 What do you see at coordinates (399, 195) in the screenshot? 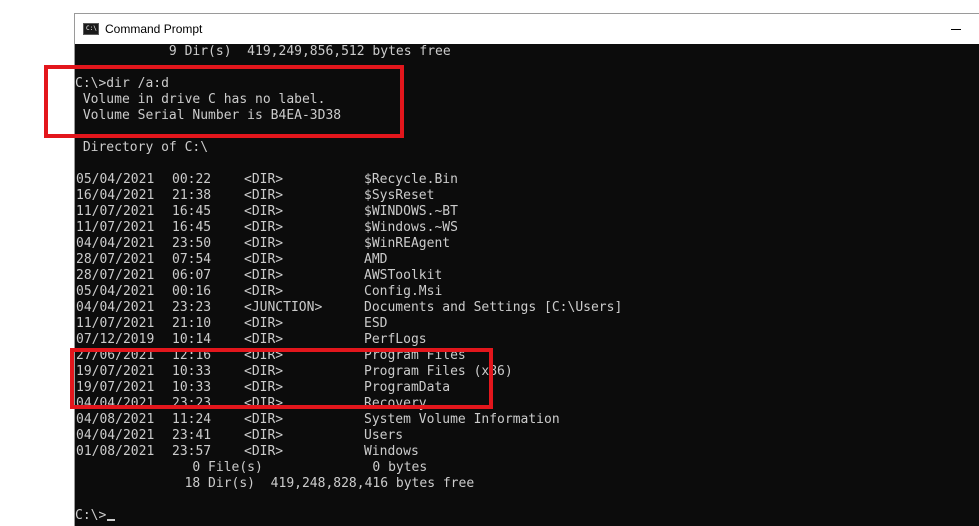
I see `entry-name: $SysReset` at bounding box center [399, 195].